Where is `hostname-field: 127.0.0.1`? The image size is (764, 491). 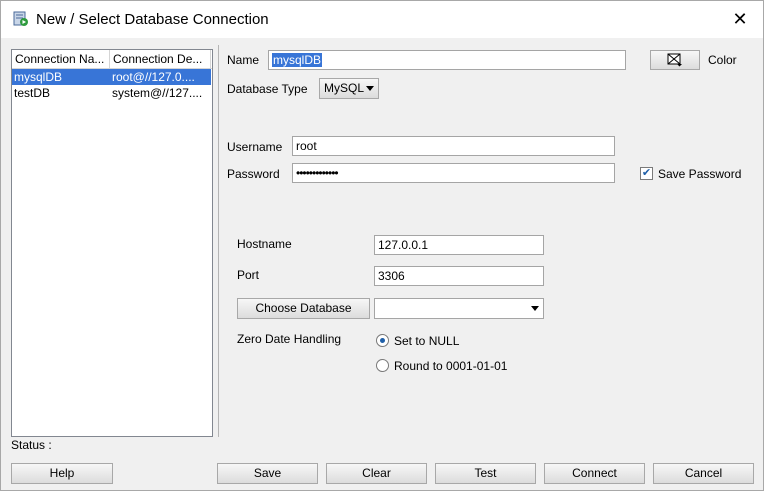 hostname-field: 127.0.0.1 is located at coordinates (459, 245).